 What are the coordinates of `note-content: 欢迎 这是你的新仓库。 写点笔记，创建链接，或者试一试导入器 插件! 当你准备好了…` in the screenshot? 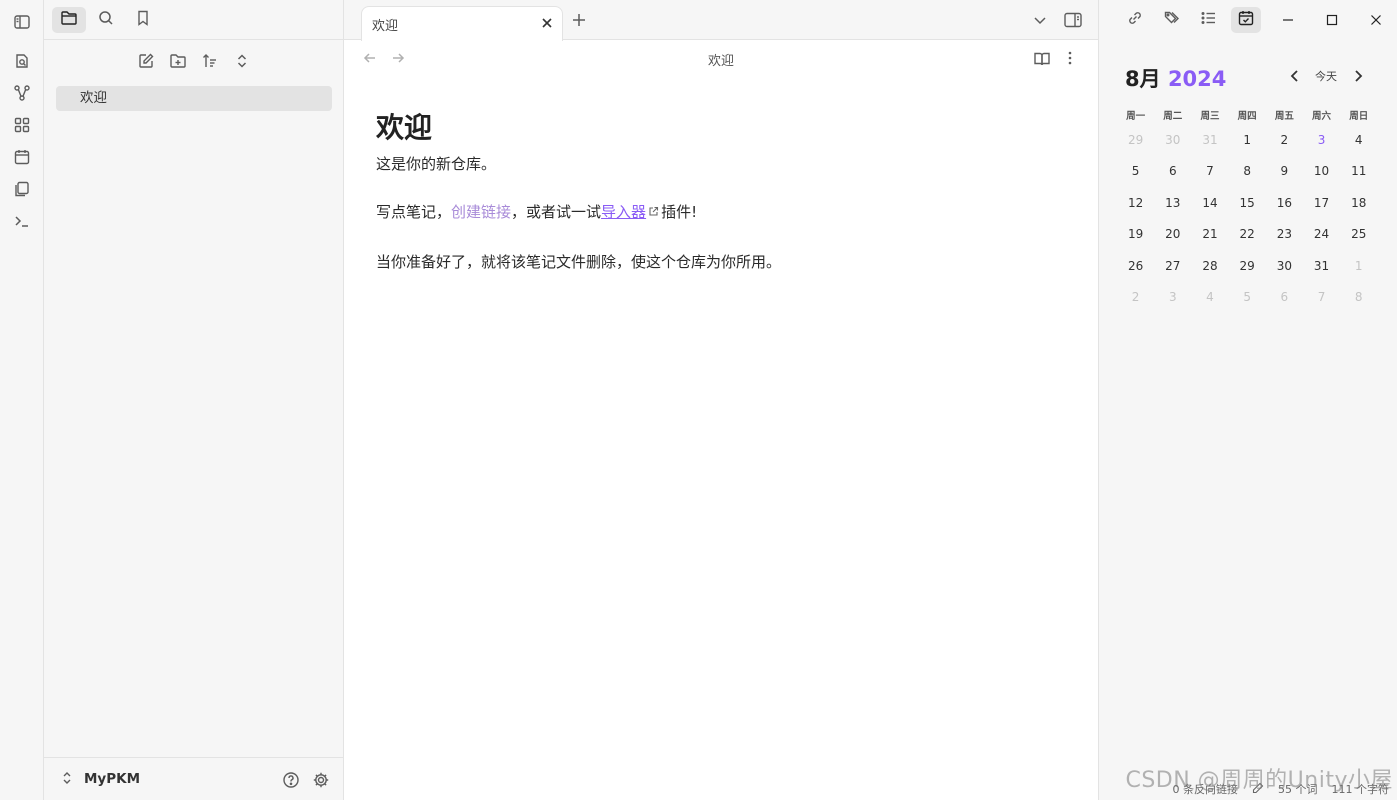 It's located at (716, 191).